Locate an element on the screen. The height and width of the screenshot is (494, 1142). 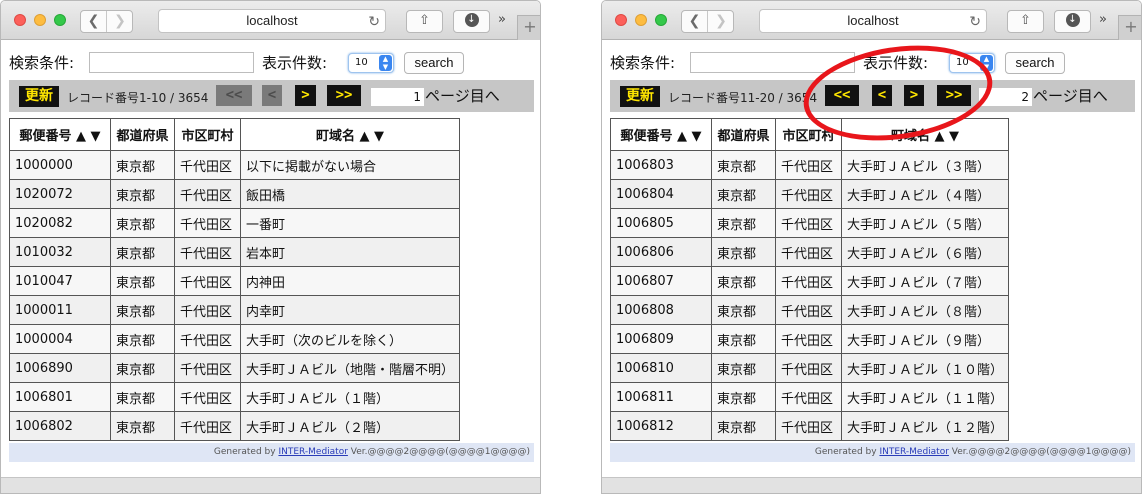
display-count-label: 表示件数: is located at coordinates (896, 63).